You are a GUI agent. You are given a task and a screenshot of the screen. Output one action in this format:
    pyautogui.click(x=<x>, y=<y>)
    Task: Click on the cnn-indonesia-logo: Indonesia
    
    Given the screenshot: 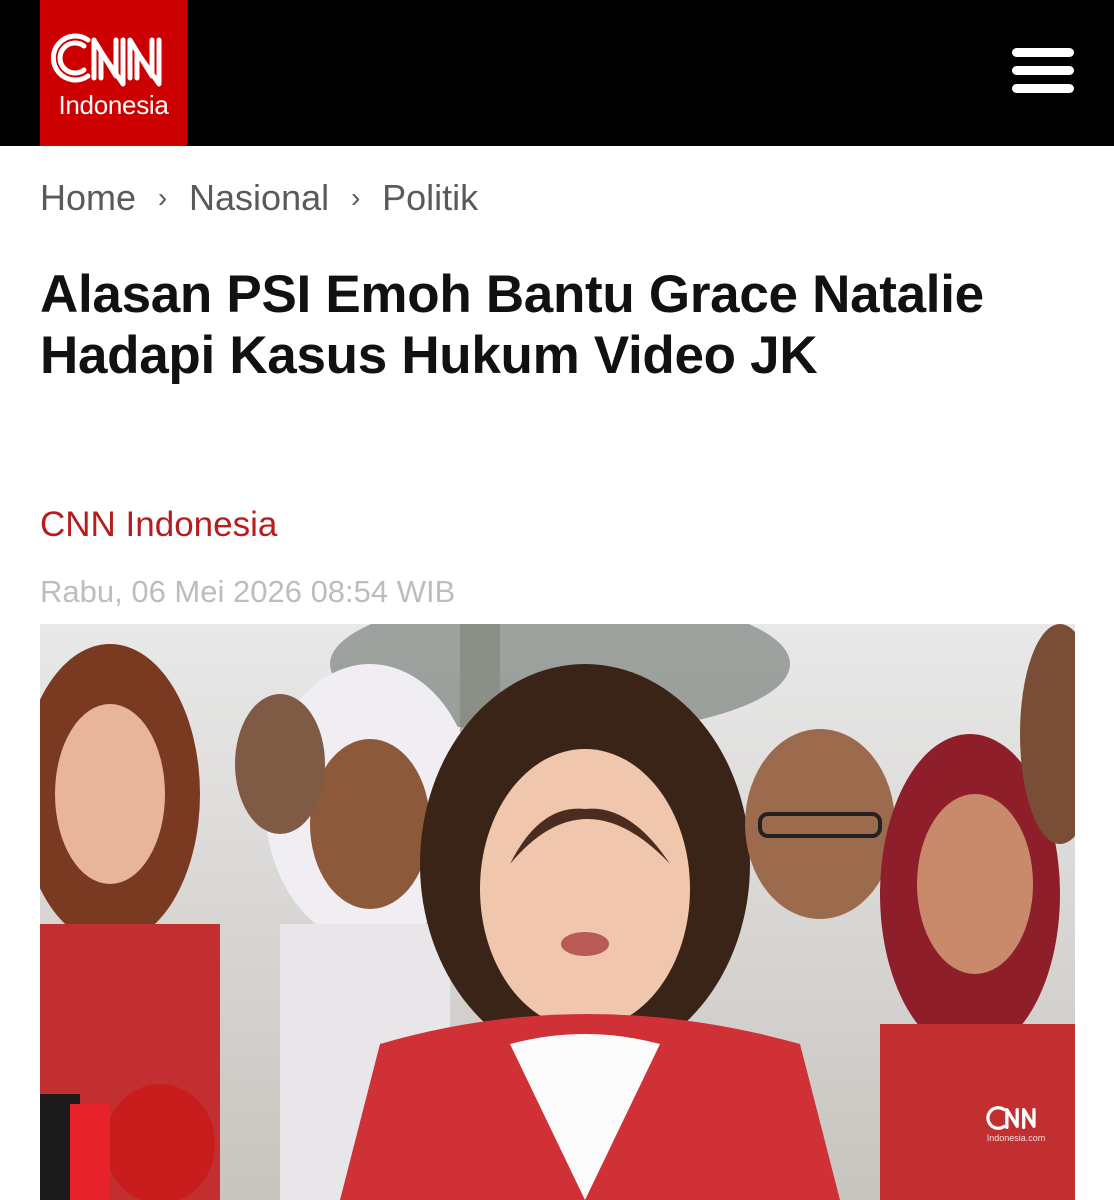 What is the action you would take?
    pyautogui.click(x=113, y=73)
    